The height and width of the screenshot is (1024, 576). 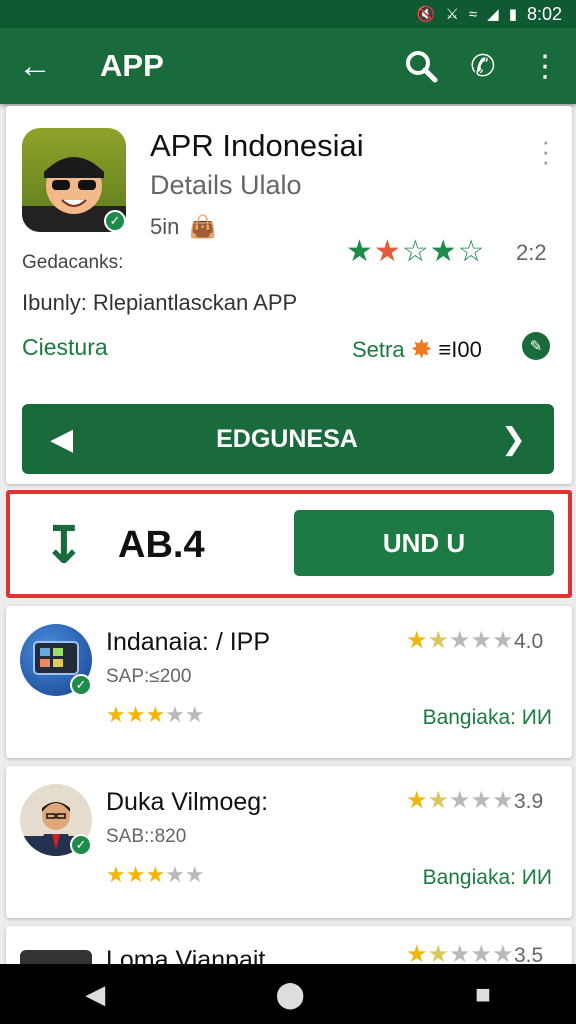 What do you see at coordinates (512, 14) in the screenshot?
I see `battery-icon: ▮` at bounding box center [512, 14].